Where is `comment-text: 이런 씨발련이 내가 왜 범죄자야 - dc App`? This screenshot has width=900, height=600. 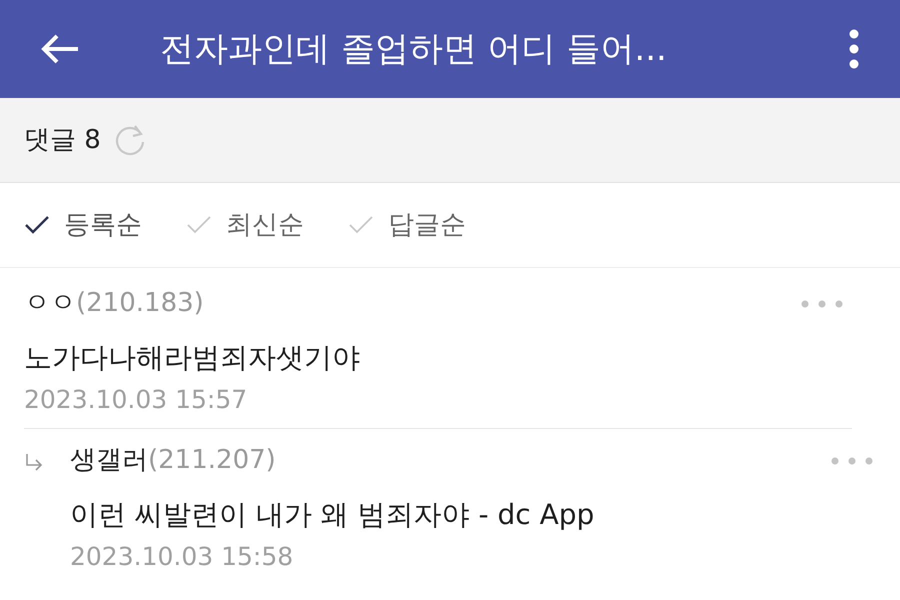
comment-text: 이런 씨발련이 내가 왜 범죄자야 - dc App is located at coordinates (333, 515).